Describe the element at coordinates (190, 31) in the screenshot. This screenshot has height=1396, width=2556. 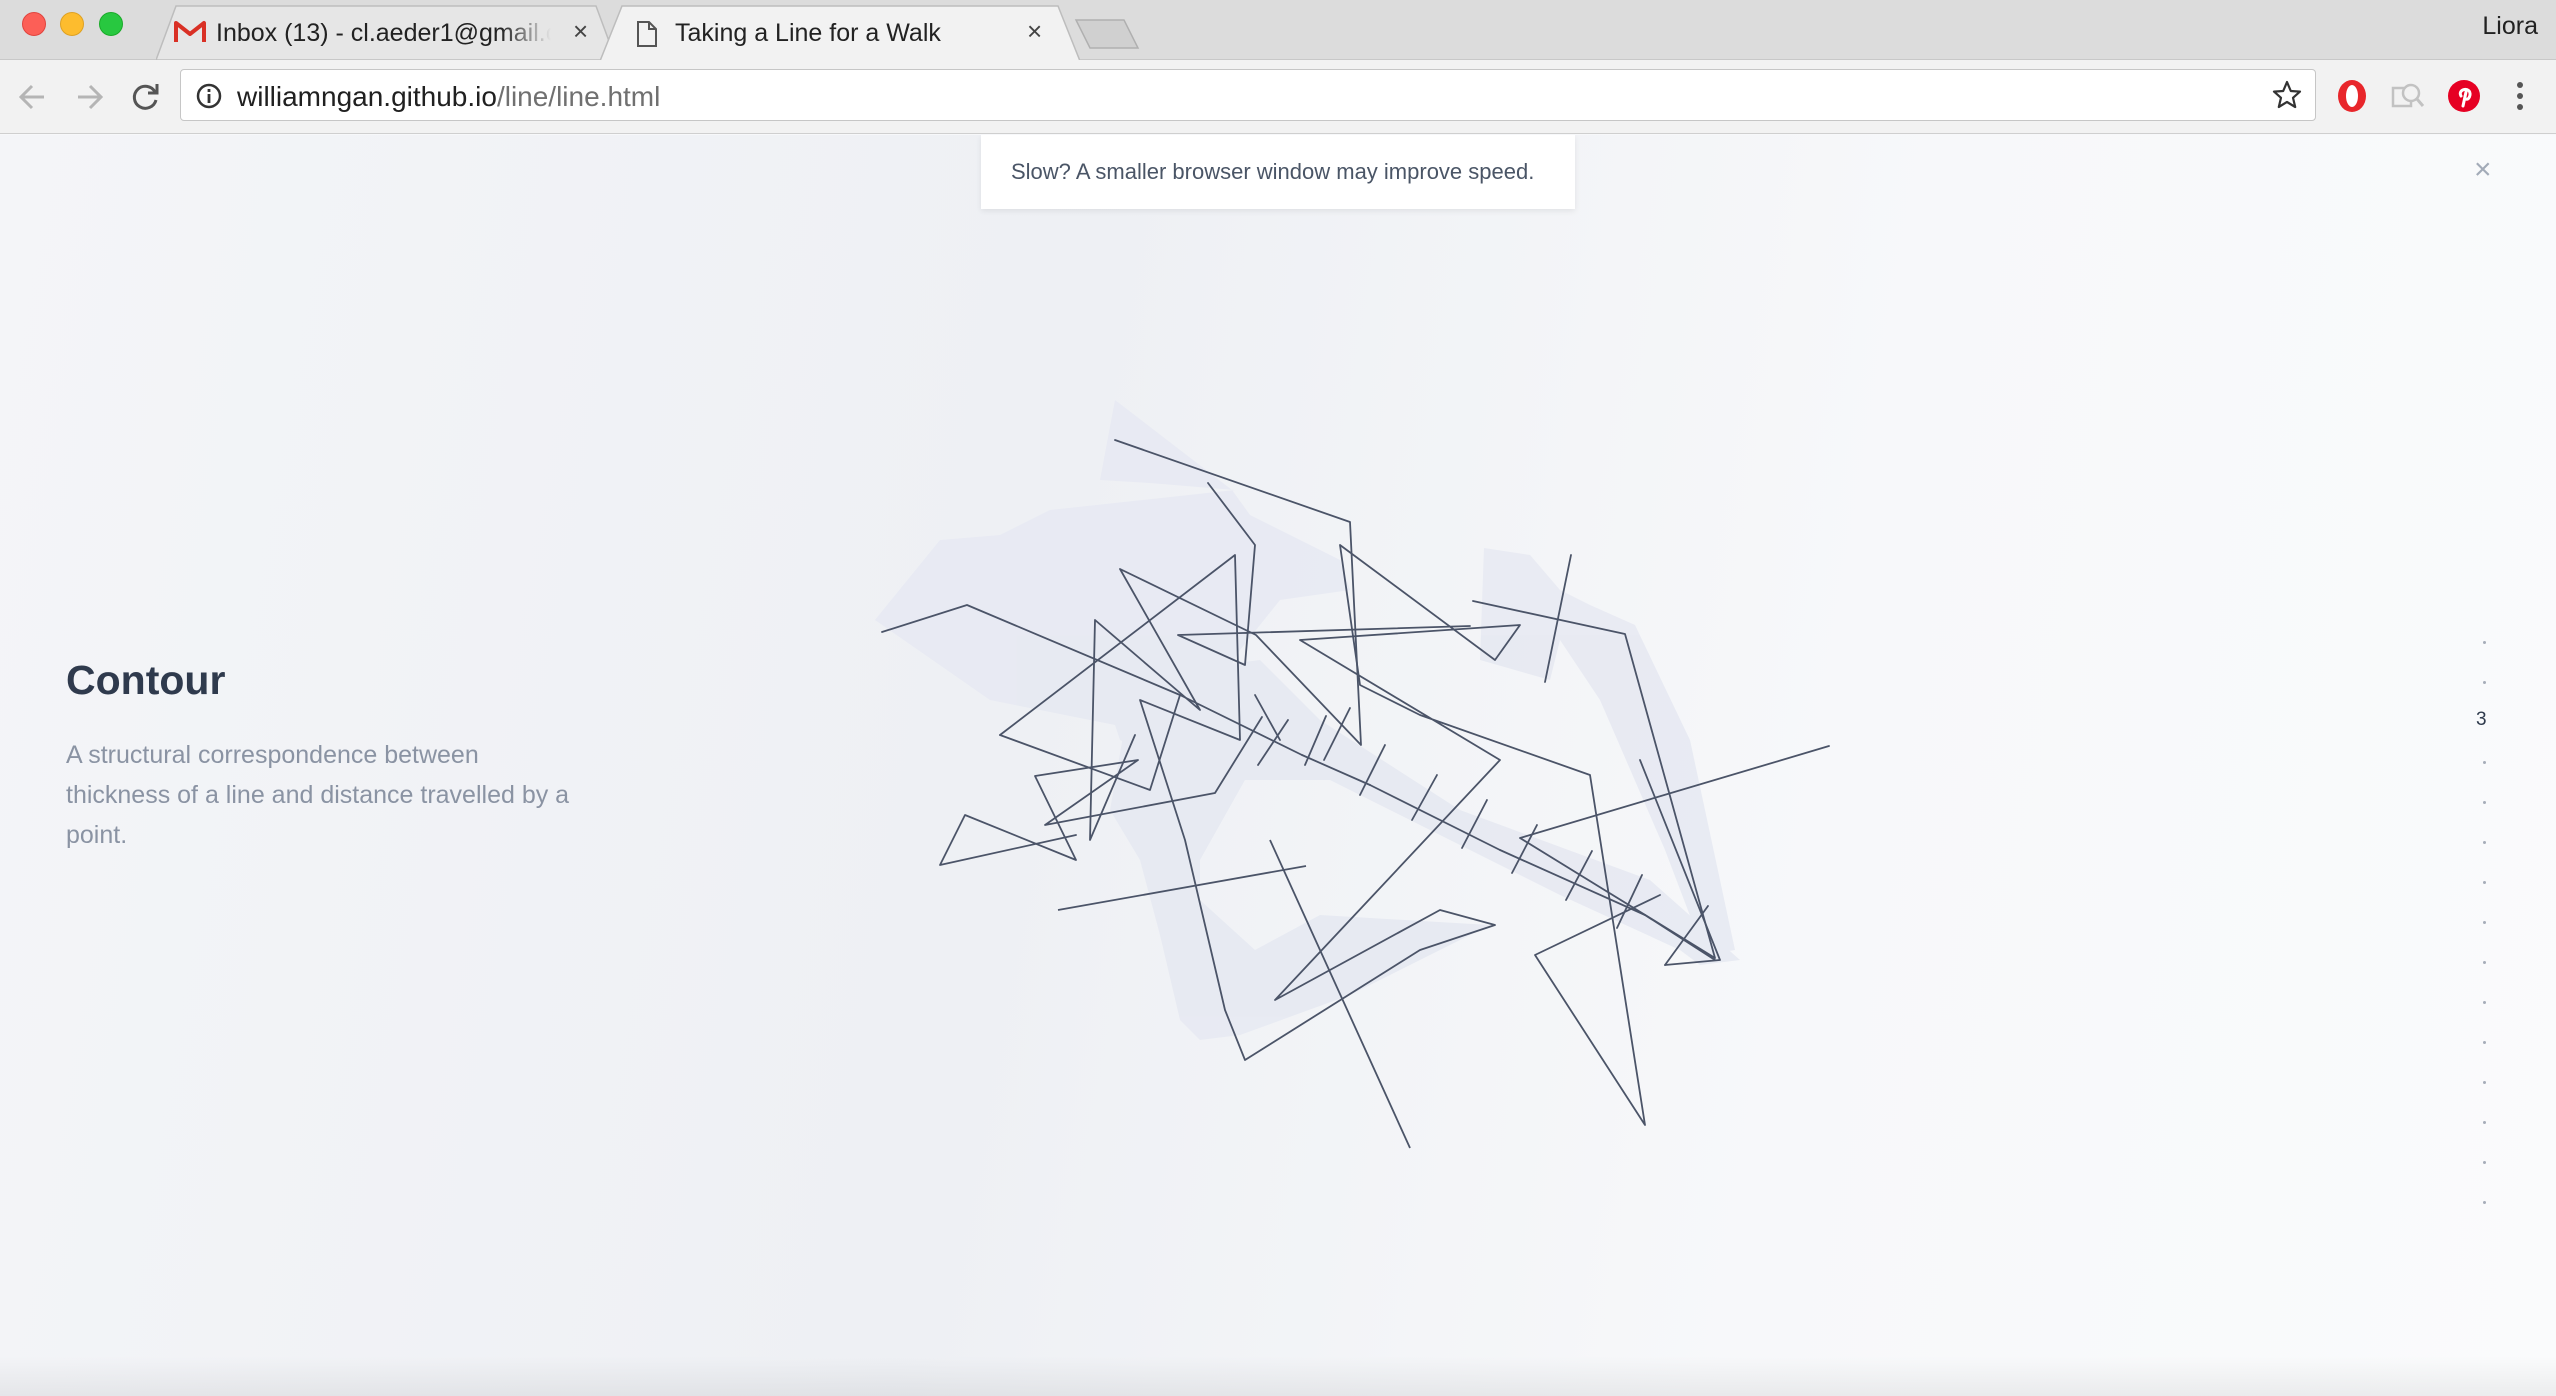
I see `gmail-icon` at that location.